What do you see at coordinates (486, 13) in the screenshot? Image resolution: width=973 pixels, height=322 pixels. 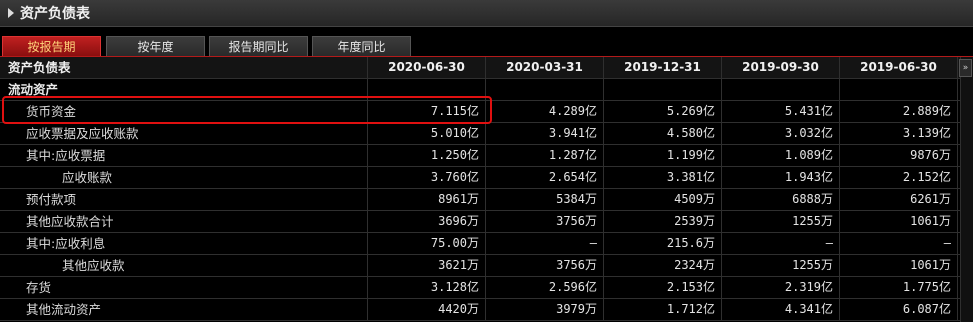 I see `panel-title-bar: 资产负债表` at bounding box center [486, 13].